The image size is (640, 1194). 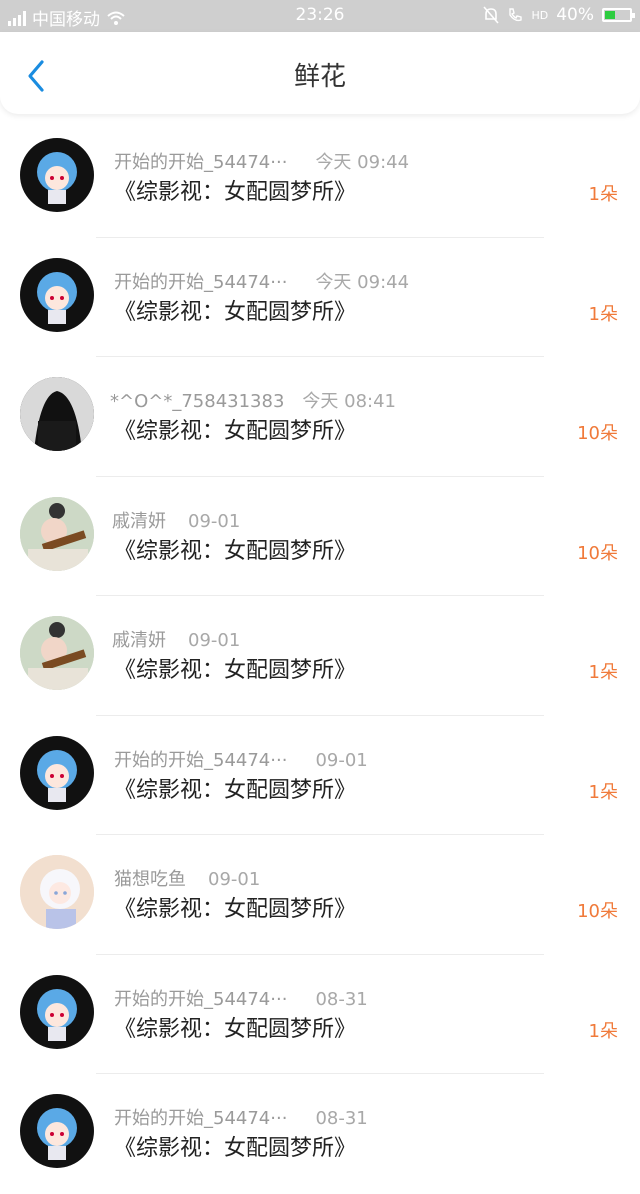 I want to click on list-item: 猫想吃鱼 09-01 《综影视：女配圆梦所》 10朵, so click(x=320, y=895).